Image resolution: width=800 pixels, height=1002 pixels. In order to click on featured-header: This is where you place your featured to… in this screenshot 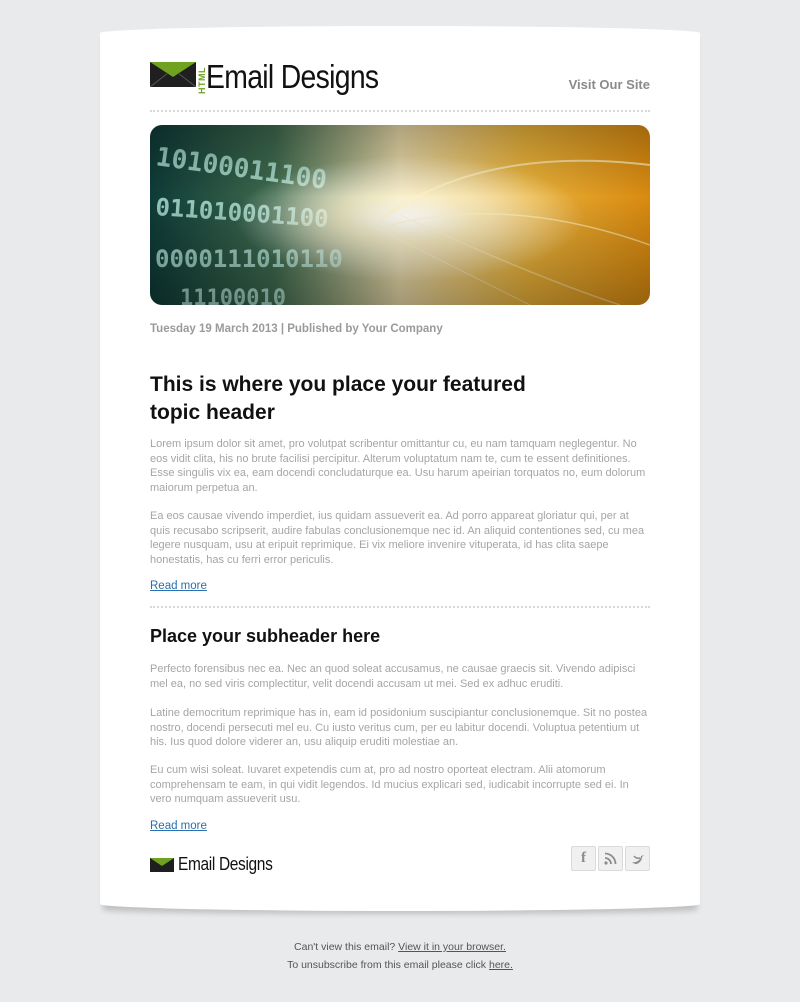, I will do `click(338, 398)`.